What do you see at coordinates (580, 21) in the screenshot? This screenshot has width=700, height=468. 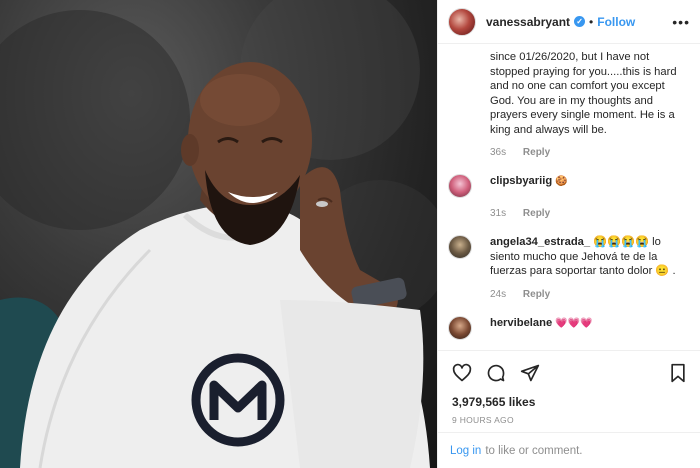 I see `verified-badge-icon: ✓` at bounding box center [580, 21].